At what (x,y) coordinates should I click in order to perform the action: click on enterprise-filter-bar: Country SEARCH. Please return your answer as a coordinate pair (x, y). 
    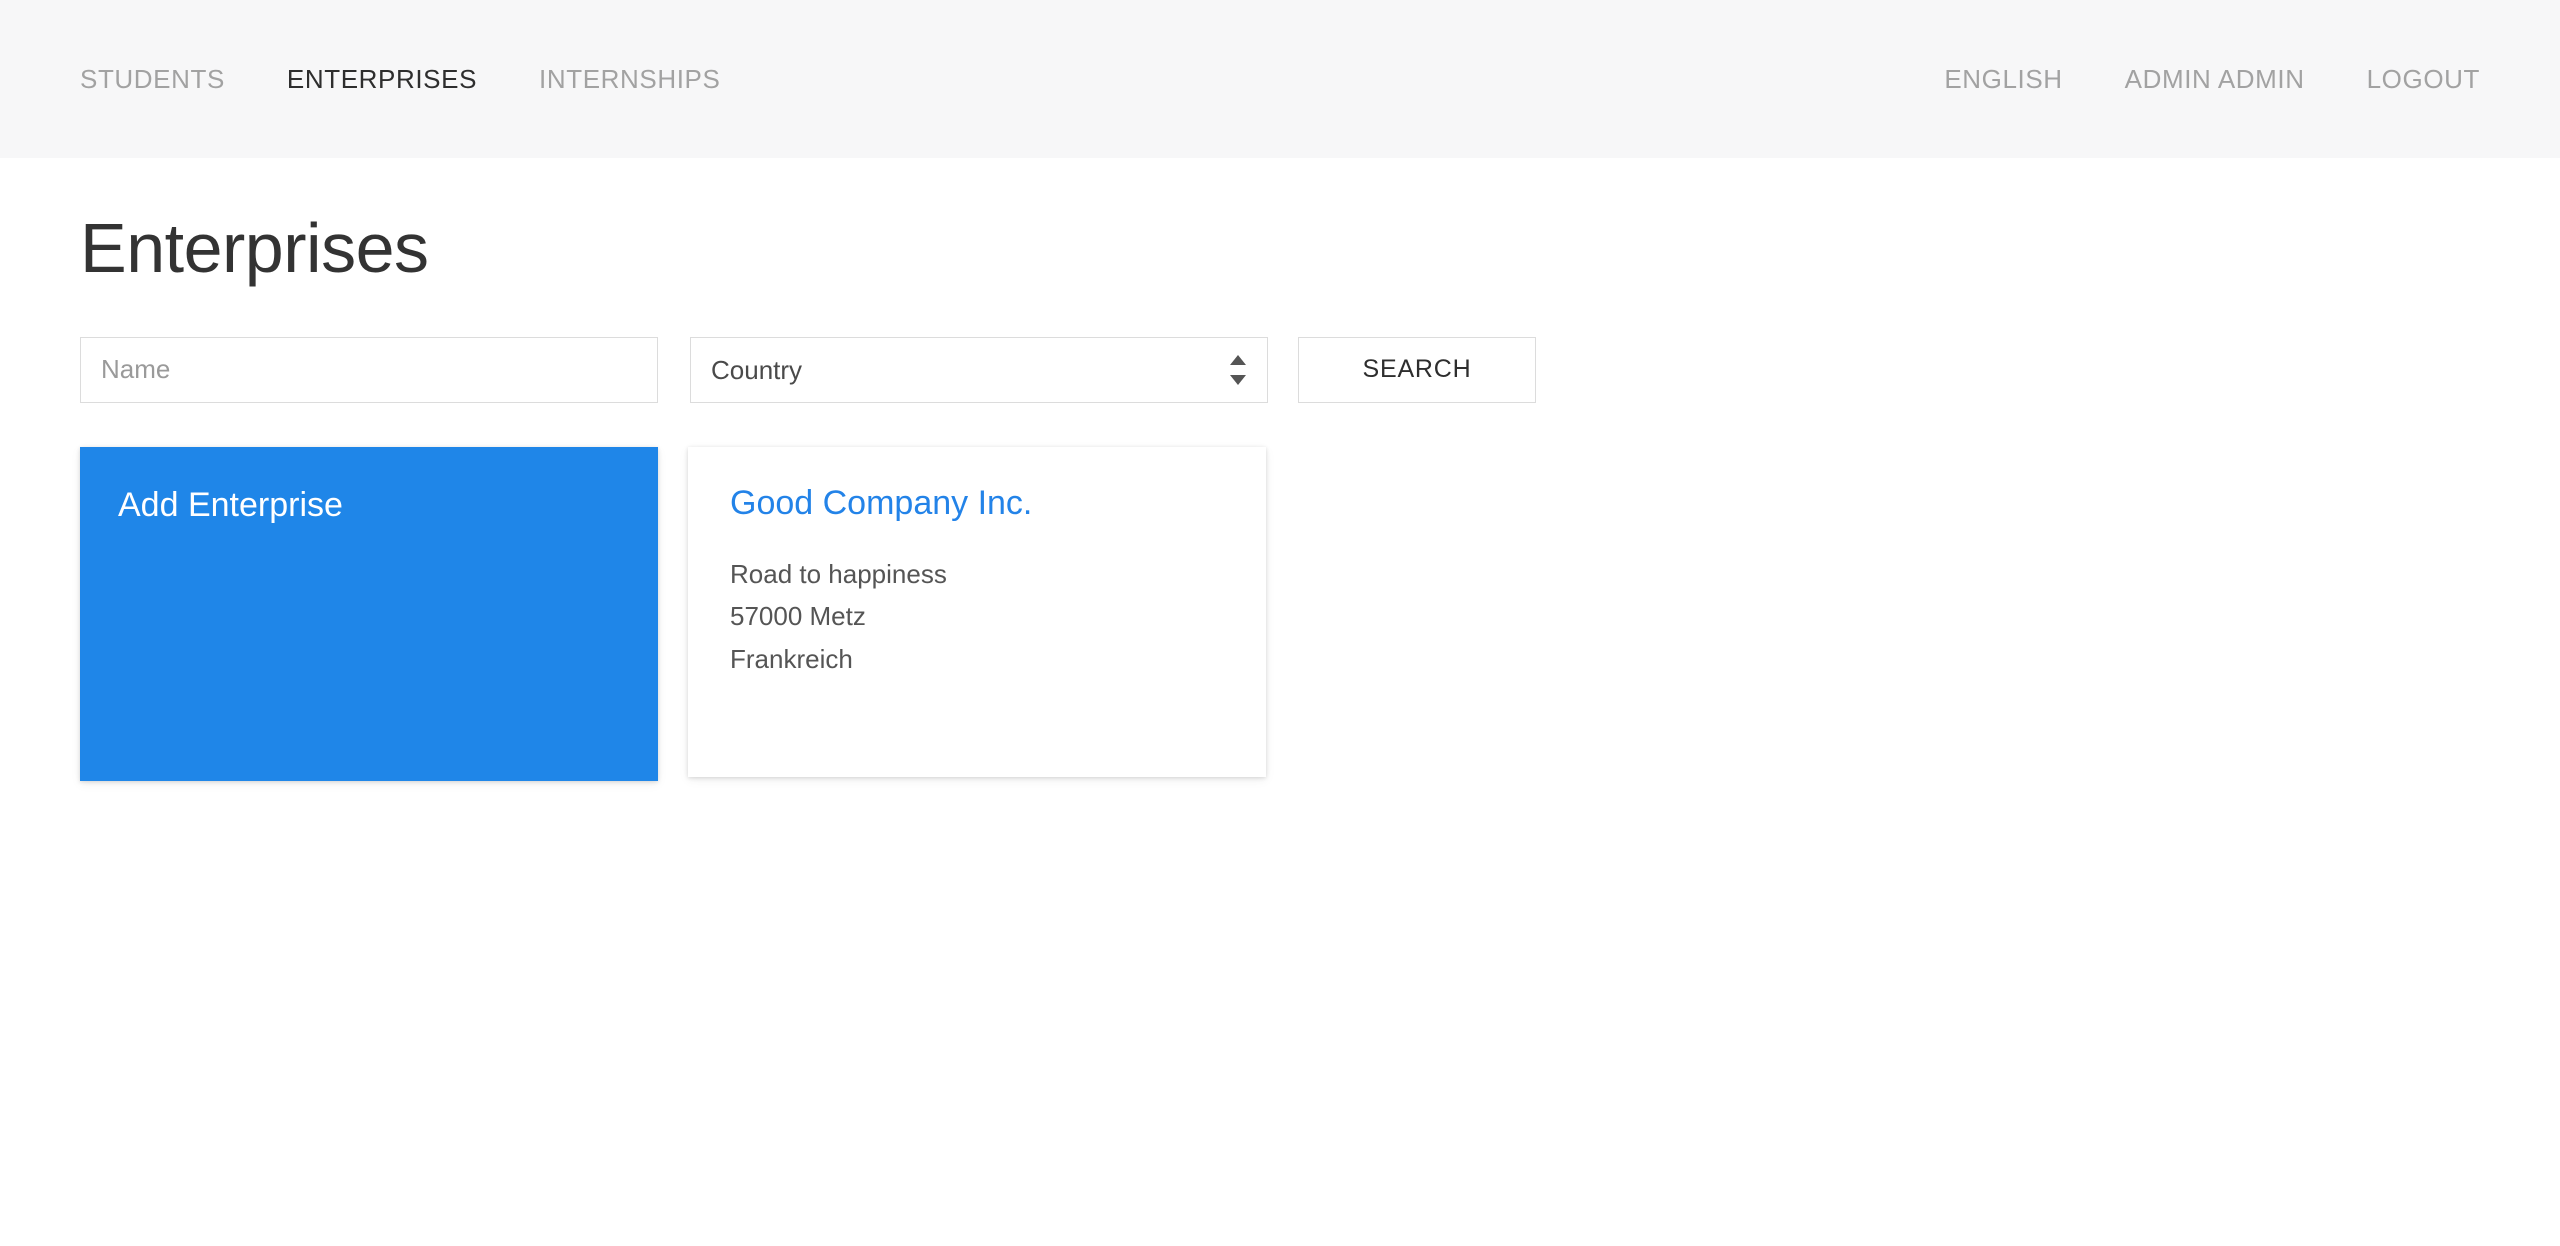
    Looking at the image, I should click on (1280, 369).